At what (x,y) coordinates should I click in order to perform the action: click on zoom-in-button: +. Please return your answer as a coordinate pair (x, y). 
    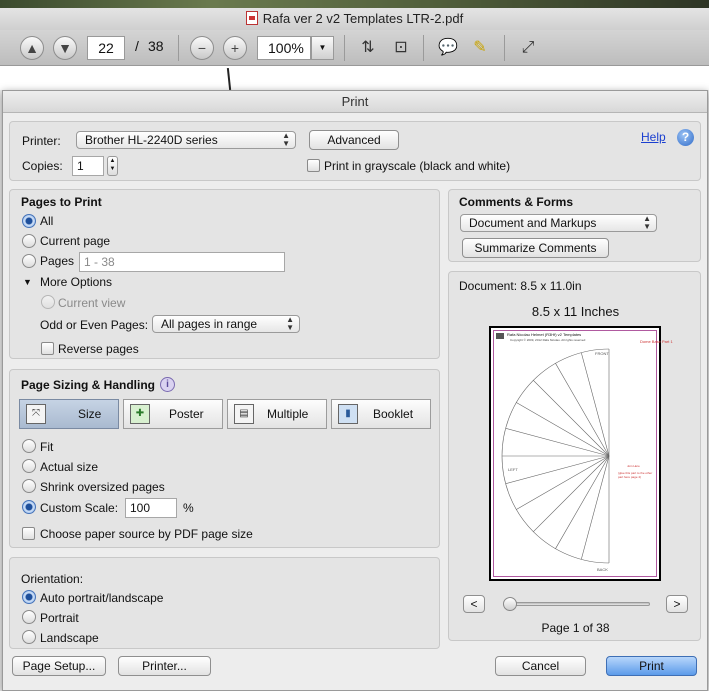
    Looking at the image, I should click on (235, 48).